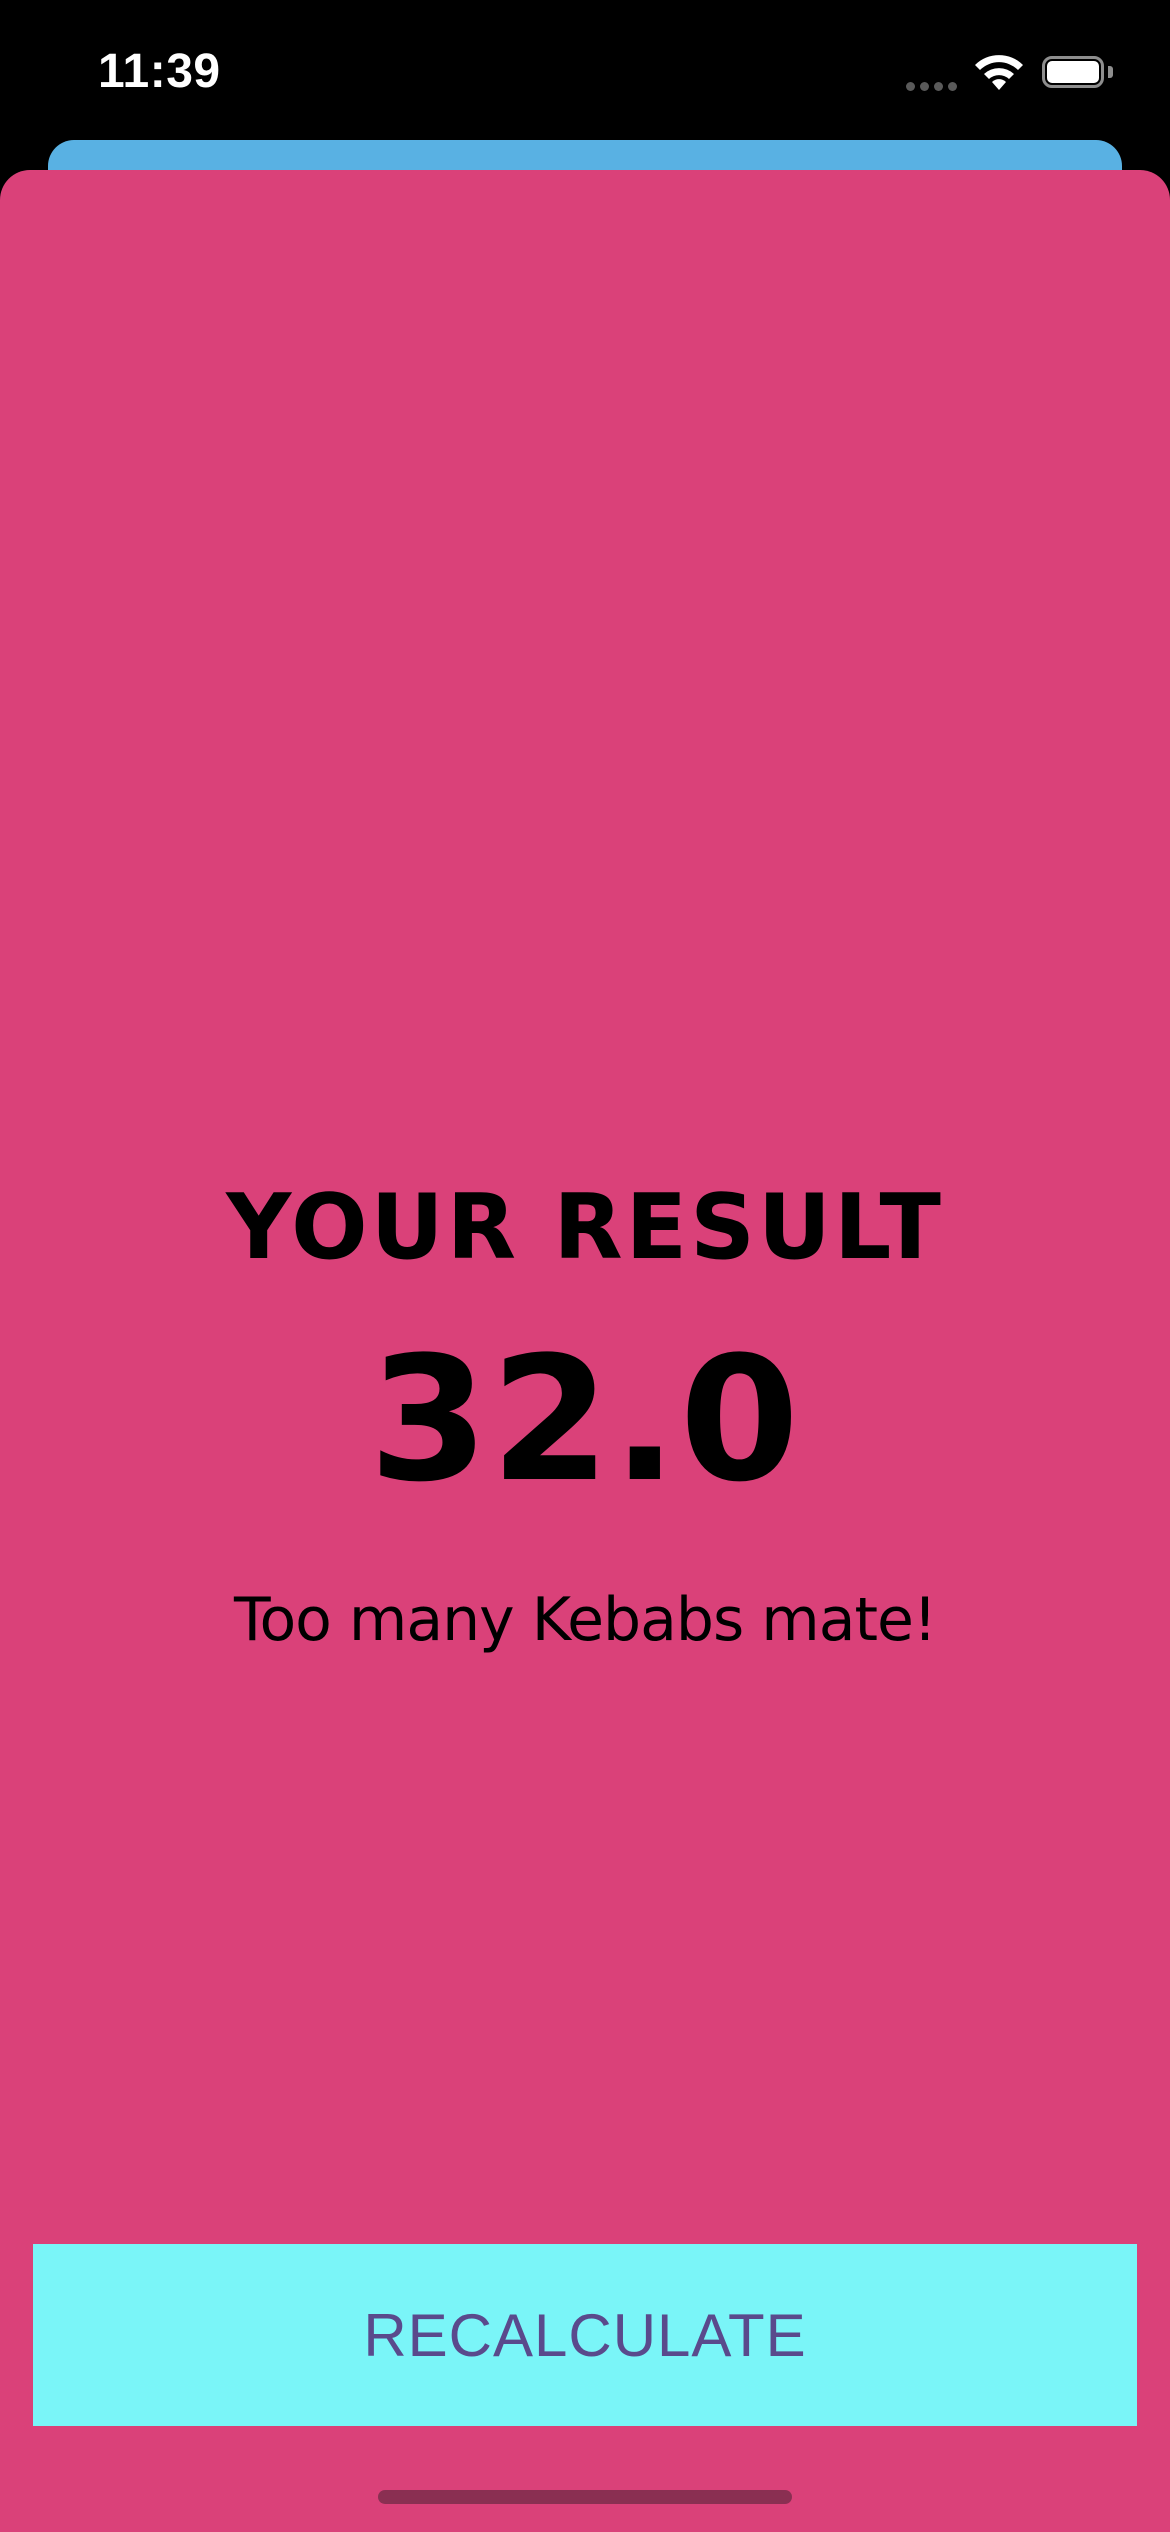 Image resolution: width=1170 pixels, height=2532 pixels. What do you see at coordinates (1079, 74) in the screenshot?
I see `battery-icon` at bounding box center [1079, 74].